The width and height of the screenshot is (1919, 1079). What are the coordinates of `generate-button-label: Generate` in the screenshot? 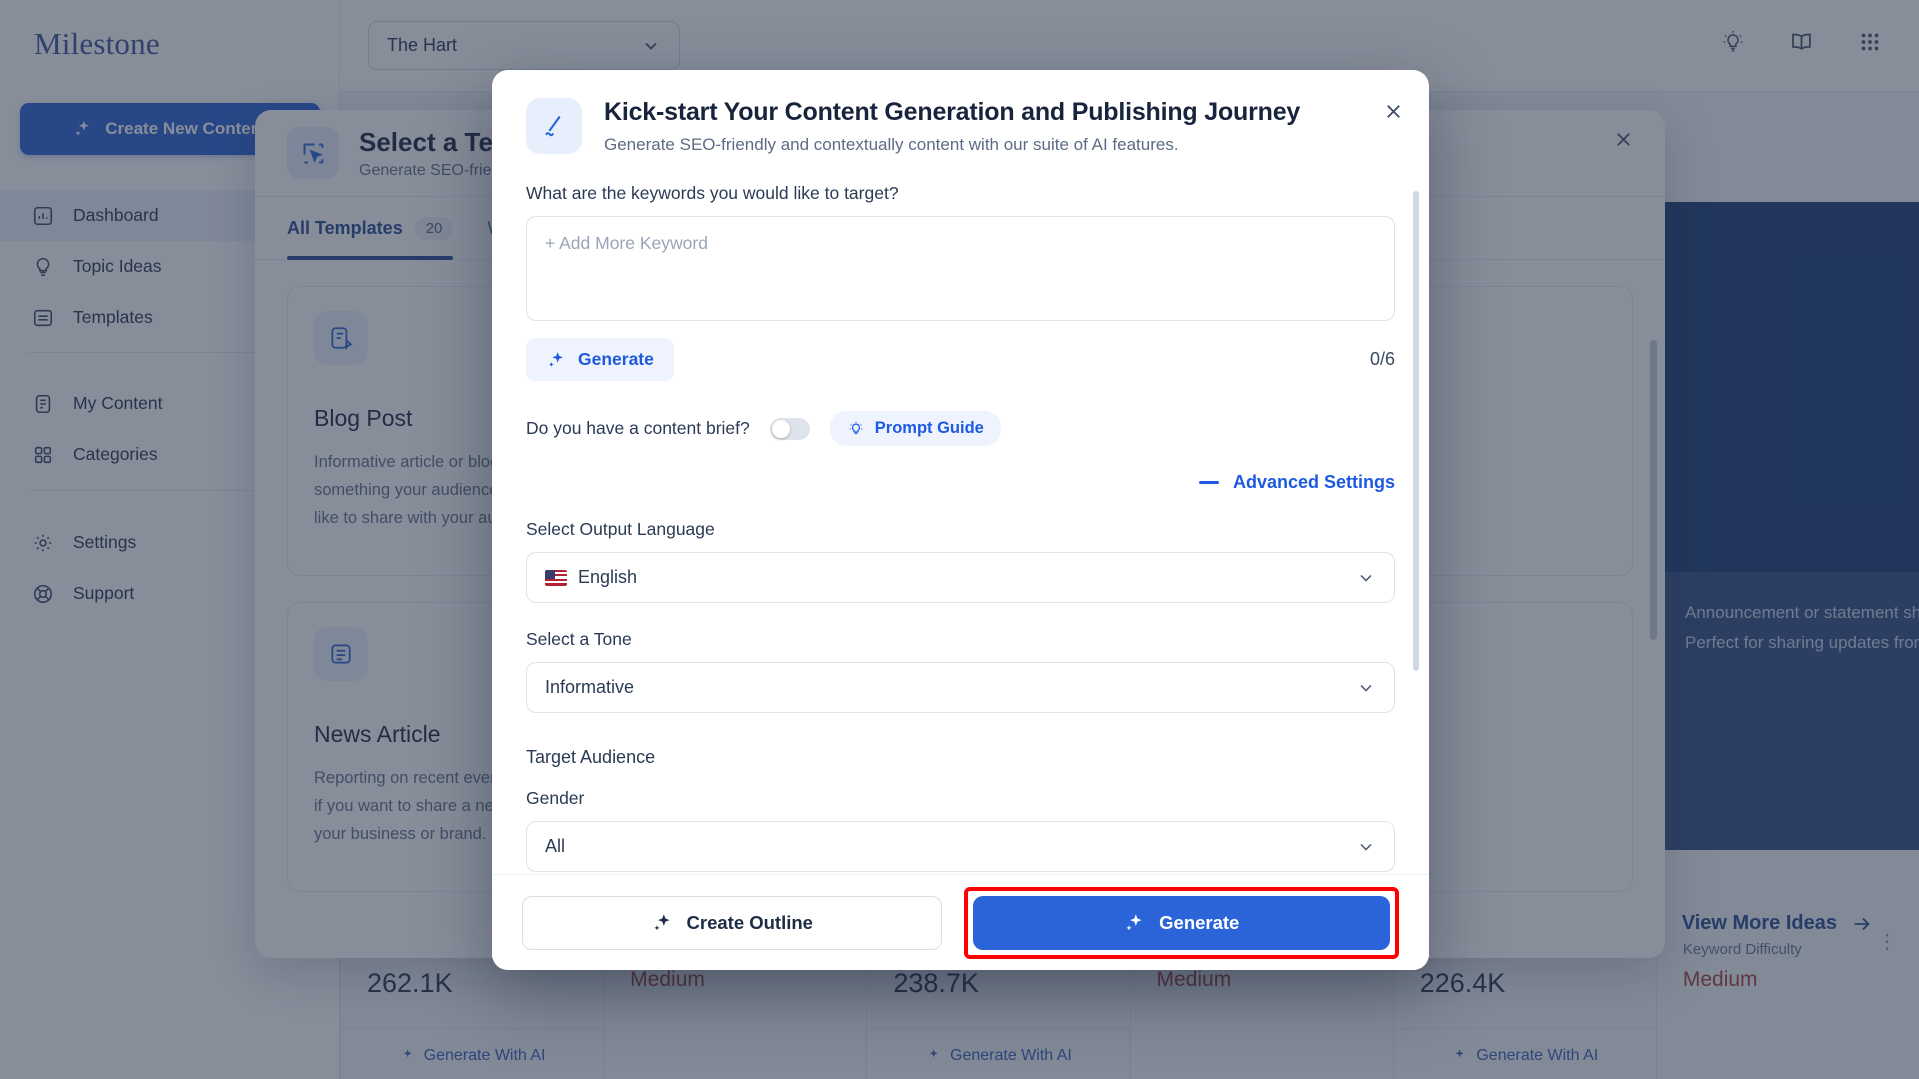 It's located at (1199, 922).